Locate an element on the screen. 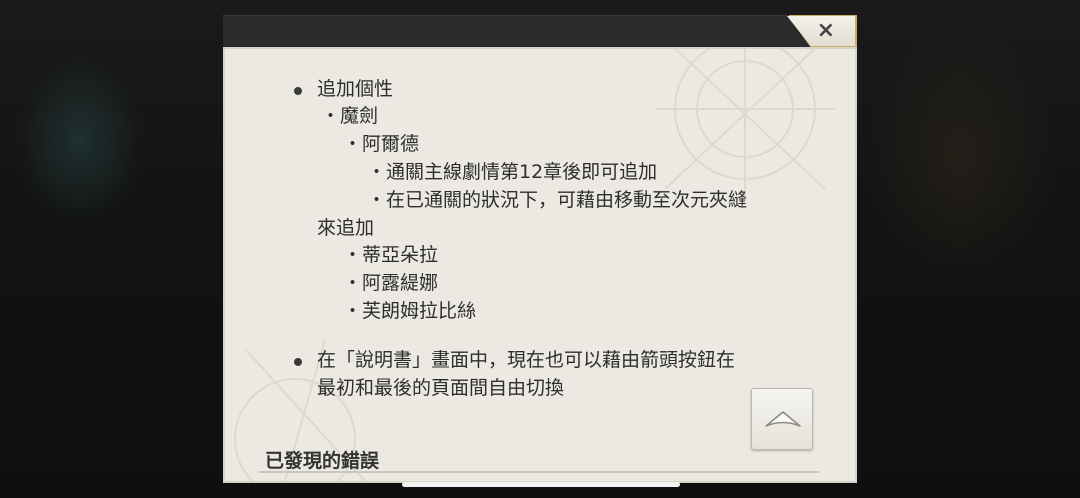  close-icon: × is located at coordinates (825, 30).